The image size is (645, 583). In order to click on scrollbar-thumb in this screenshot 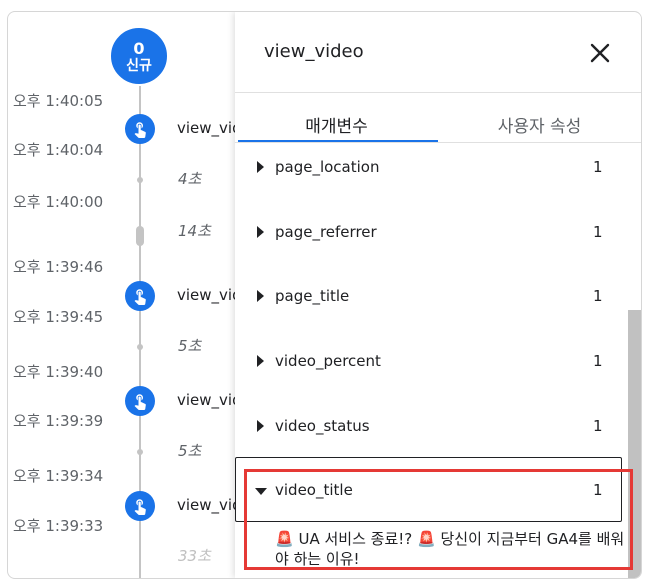, I will do `click(634, 444)`.